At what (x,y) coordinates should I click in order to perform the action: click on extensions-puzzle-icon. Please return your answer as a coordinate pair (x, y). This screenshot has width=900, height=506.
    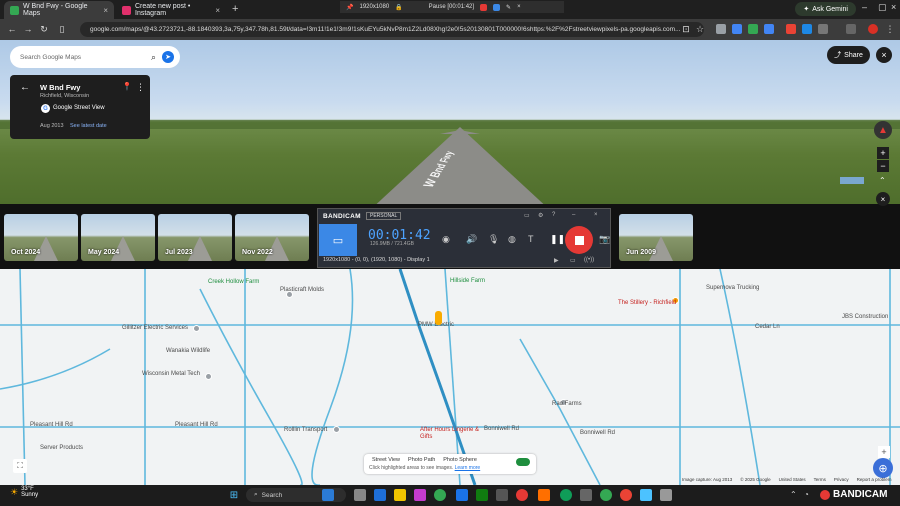
    Looking at the image, I should click on (823, 29).